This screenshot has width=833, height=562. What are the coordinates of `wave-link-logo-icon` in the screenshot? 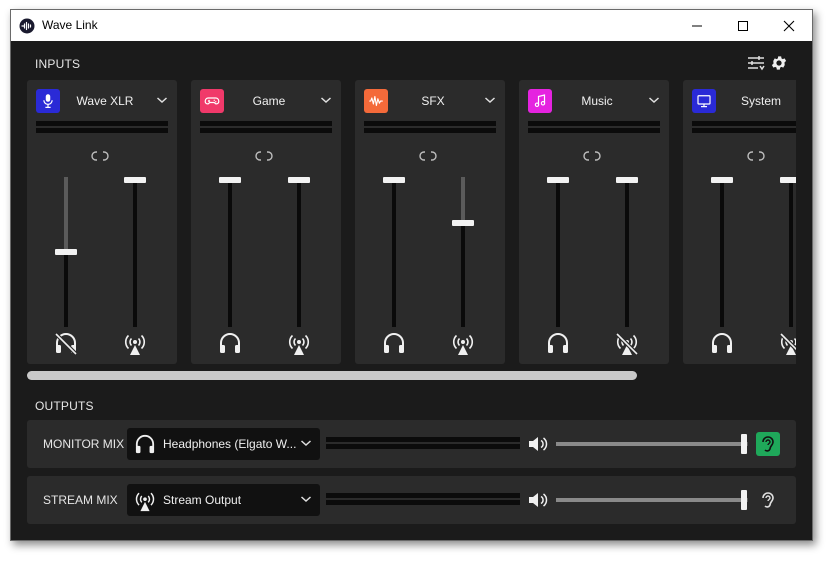 It's located at (27, 26).